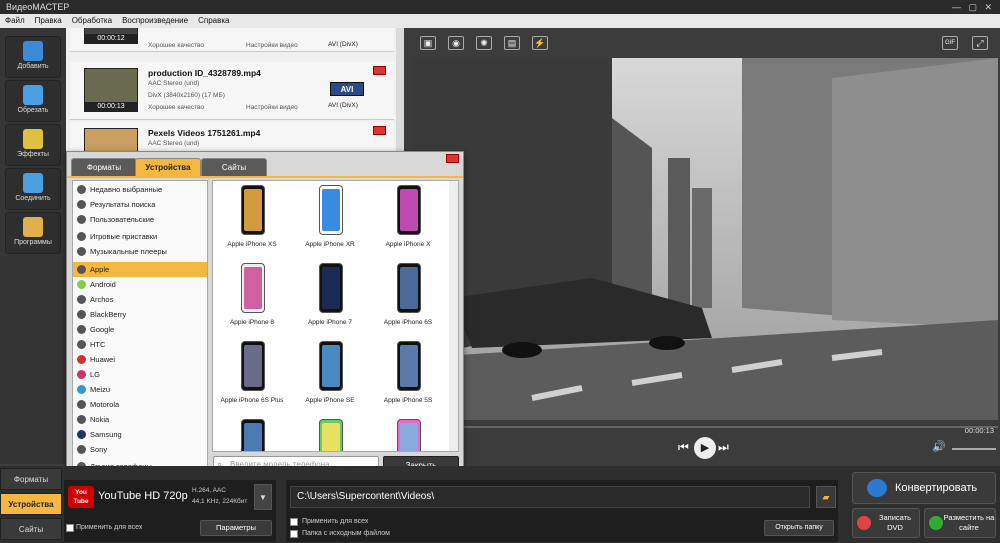 The width and height of the screenshot is (1000, 543). What do you see at coordinates (140, 189) in the screenshot?
I see `category-item: Недавно выбранные` at bounding box center [140, 189].